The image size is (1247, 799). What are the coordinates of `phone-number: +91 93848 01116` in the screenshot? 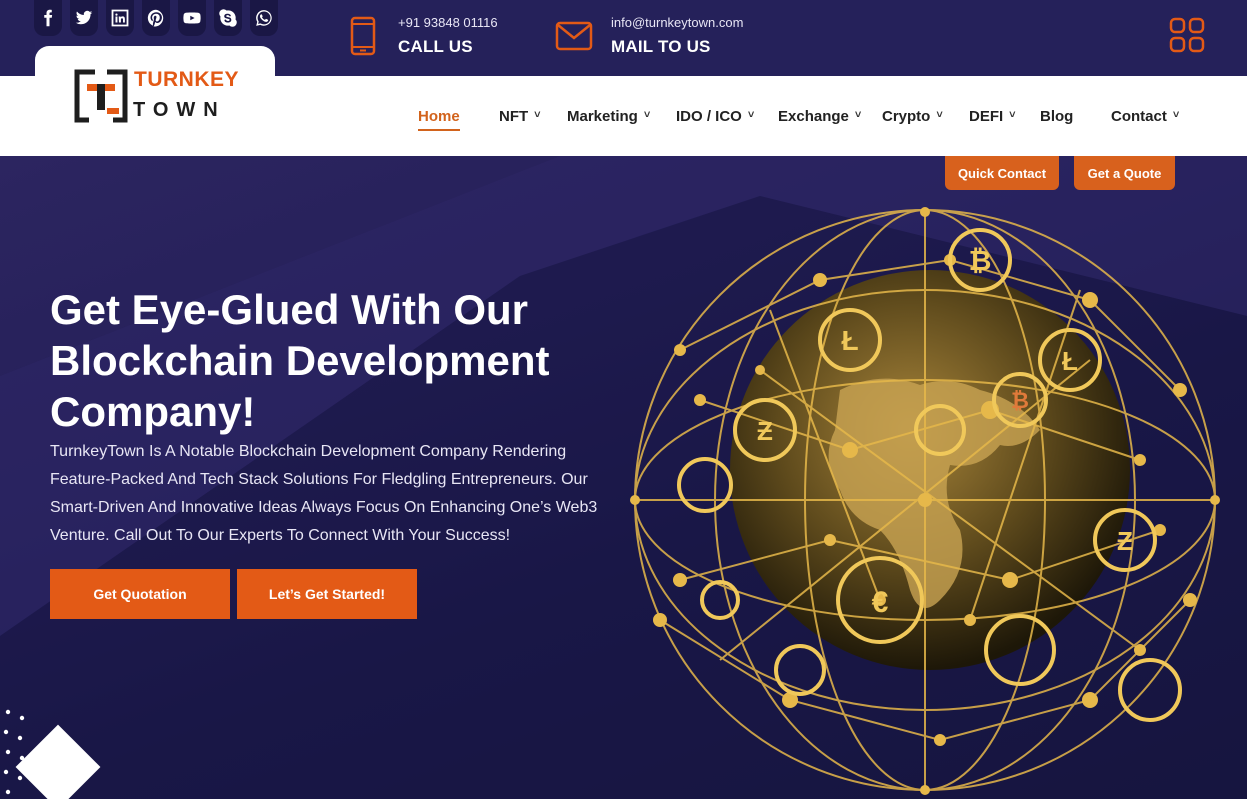 It's located at (448, 23).